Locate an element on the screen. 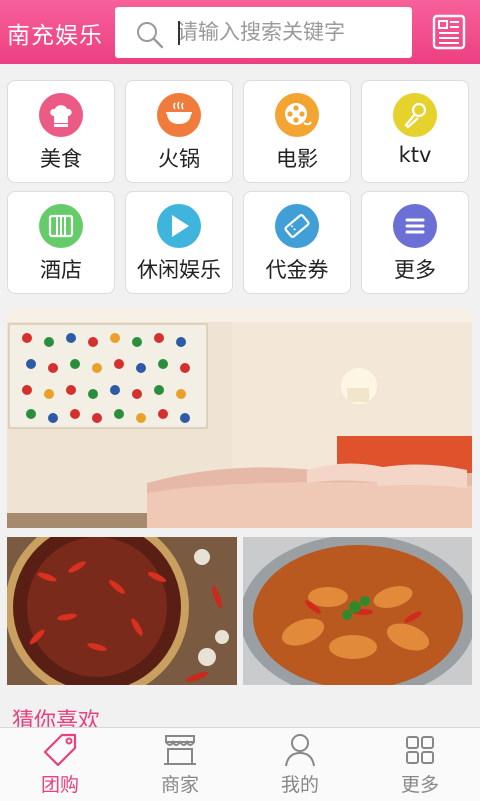 The width and height of the screenshot is (480, 801). category-food: 美食 is located at coordinates (61, 131).